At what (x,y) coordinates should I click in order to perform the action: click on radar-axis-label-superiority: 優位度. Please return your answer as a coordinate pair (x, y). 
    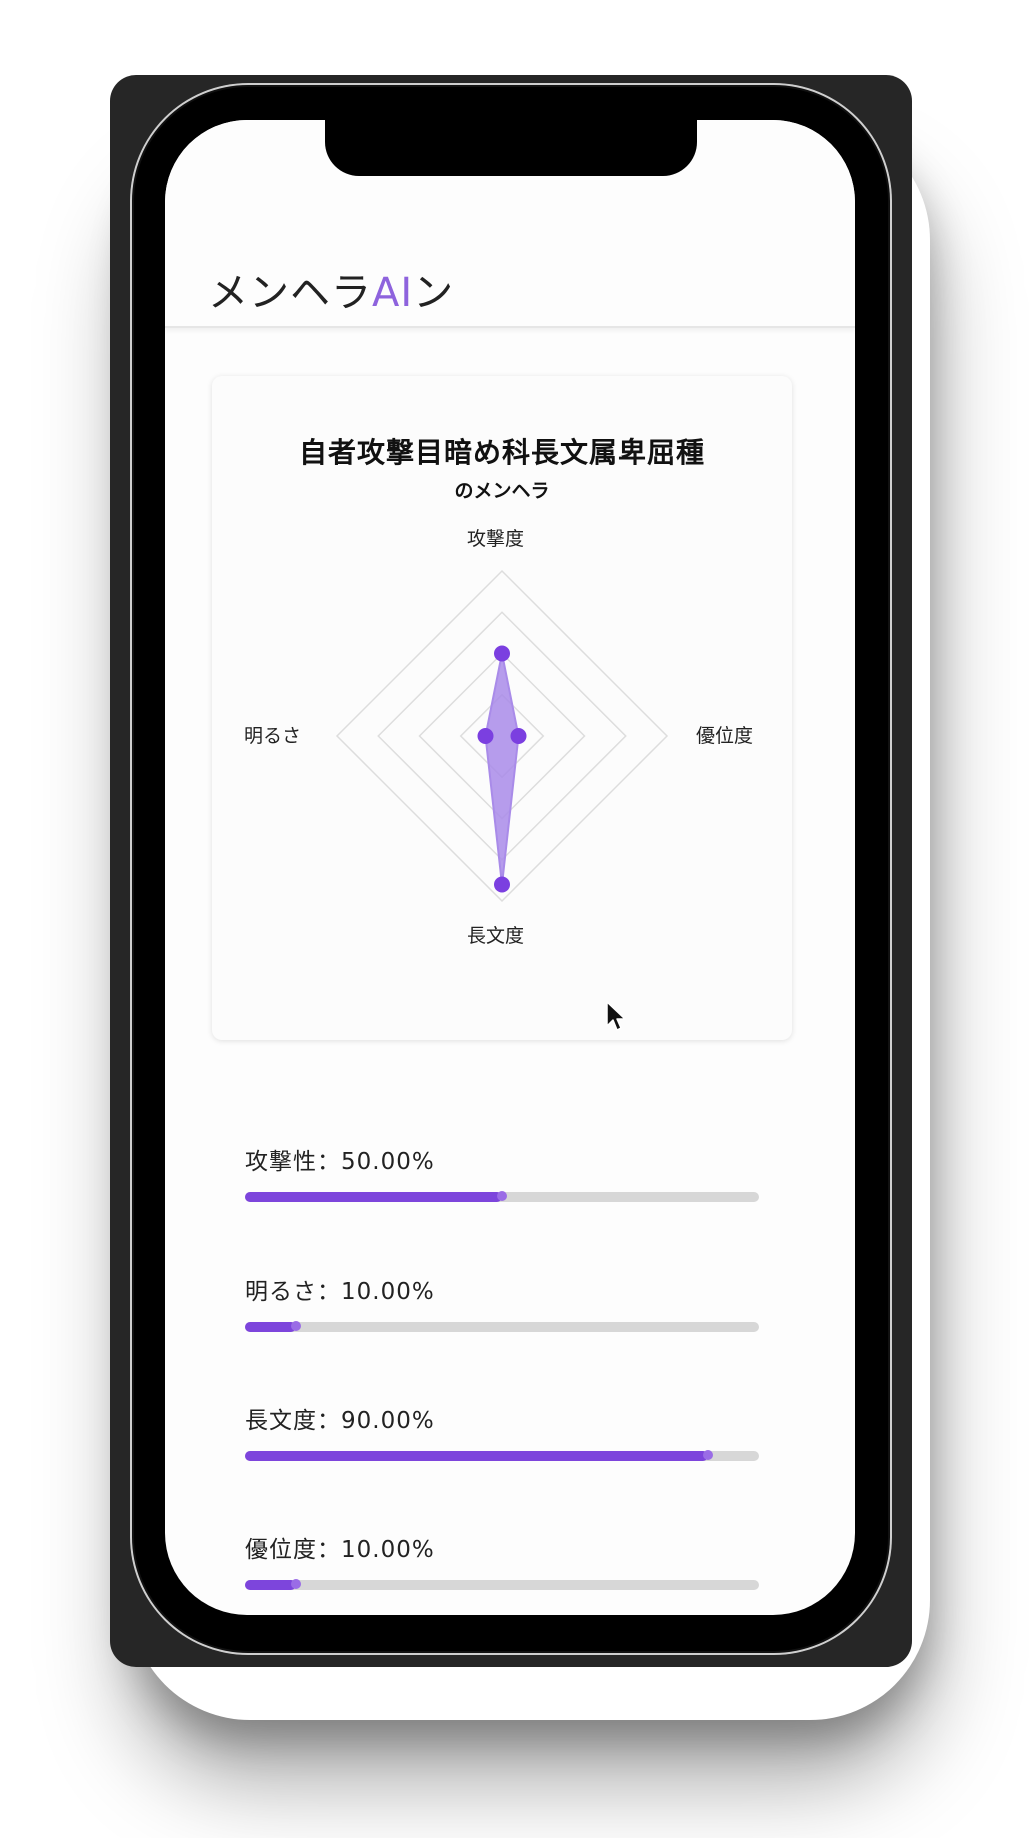
    Looking at the image, I should click on (725, 736).